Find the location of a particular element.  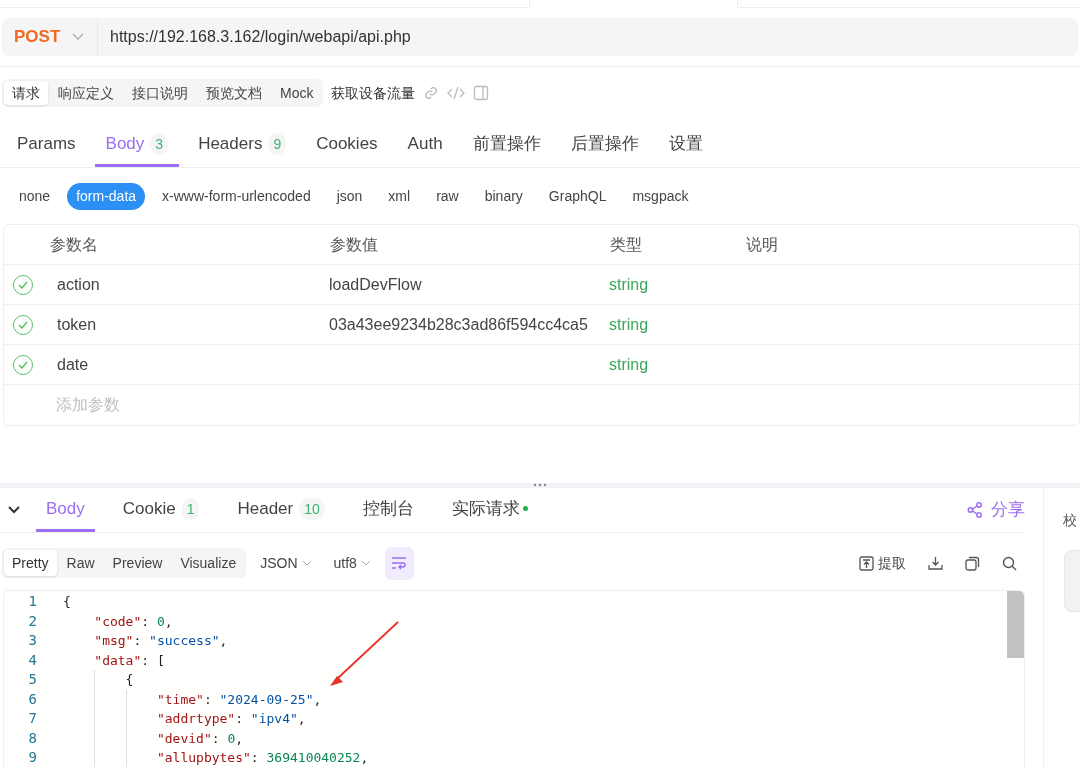

share-link: 分享 is located at coordinates (996, 510).